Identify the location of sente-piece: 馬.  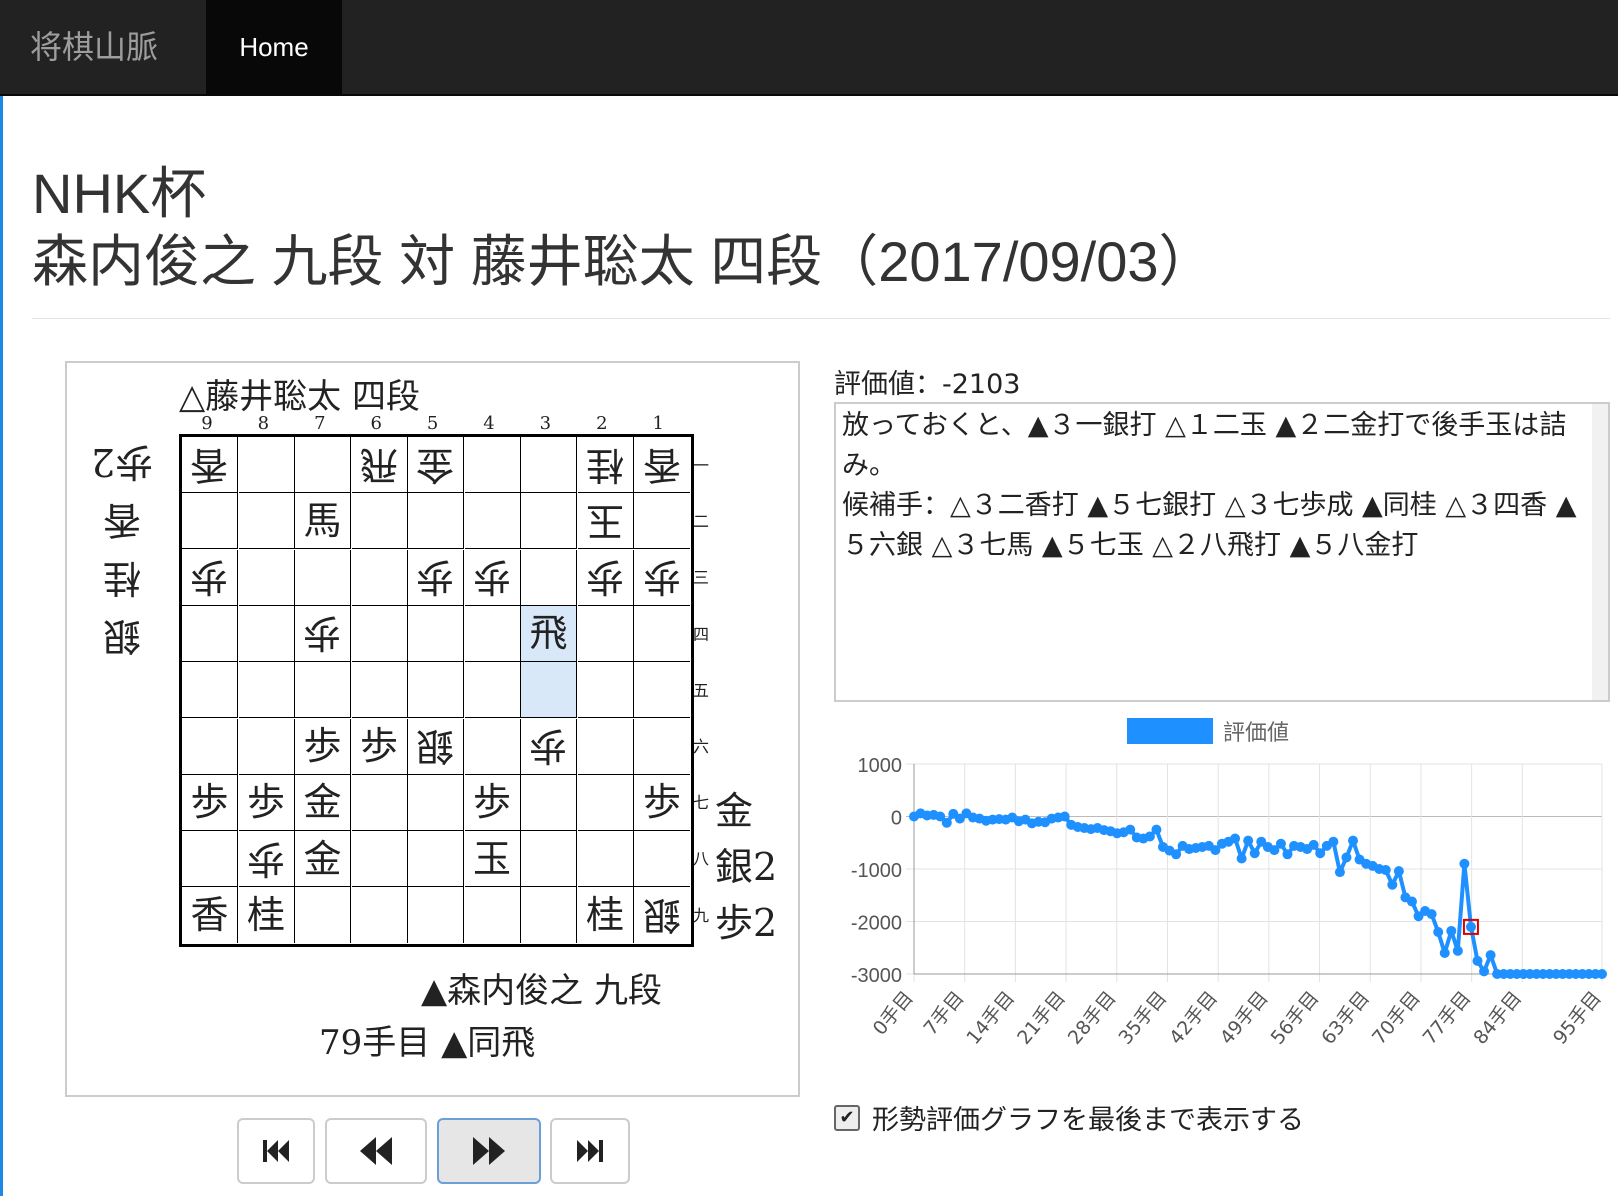
(322, 521).